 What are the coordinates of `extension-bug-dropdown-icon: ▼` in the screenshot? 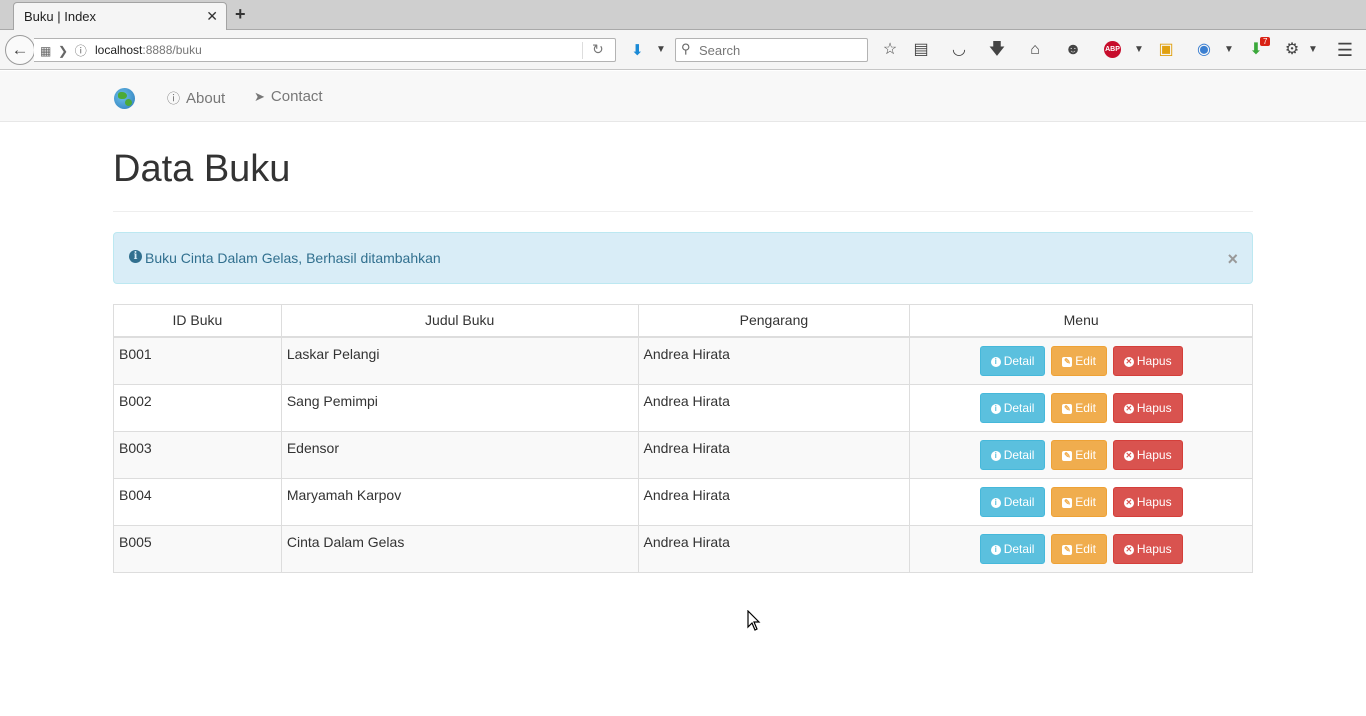 It's located at (1313, 50).